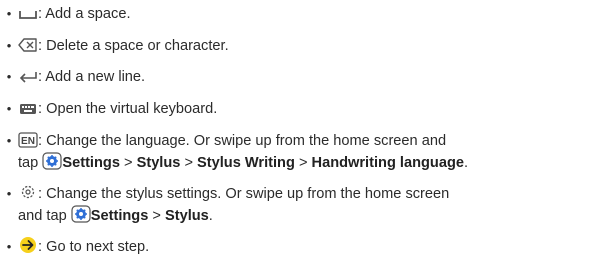  What do you see at coordinates (128, 109) in the screenshot?
I see `item-text: : Open the virtual keyboard.` at bounding box center [128, 109].